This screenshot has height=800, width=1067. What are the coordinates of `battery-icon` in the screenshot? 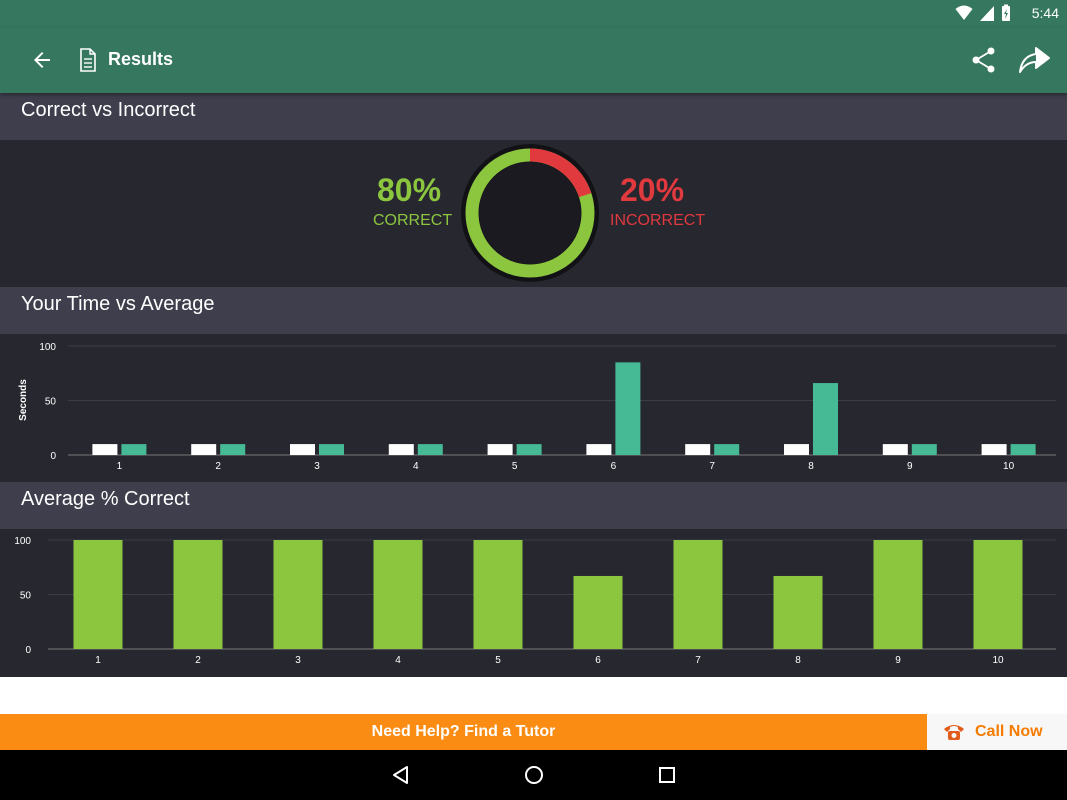 It's located at (1006, 12).